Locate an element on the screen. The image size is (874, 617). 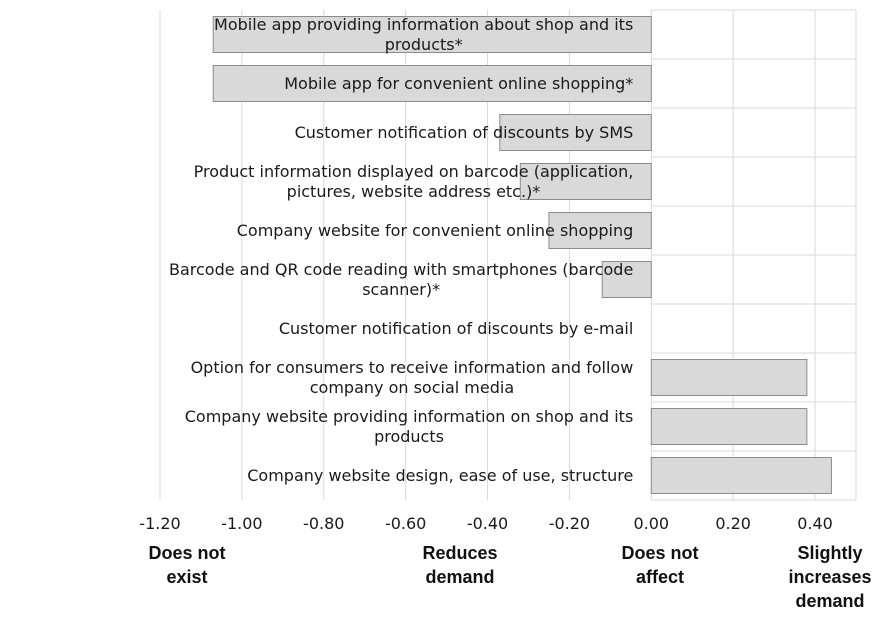
axis-note: Does not exist is located at coordinates (187, 565).